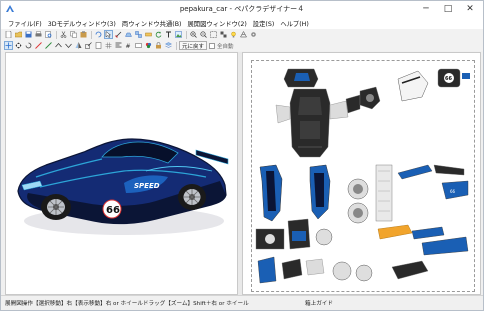  Describe the element at coordinates (78, 45) in the screenshot. I see `flip-icon` at that location.